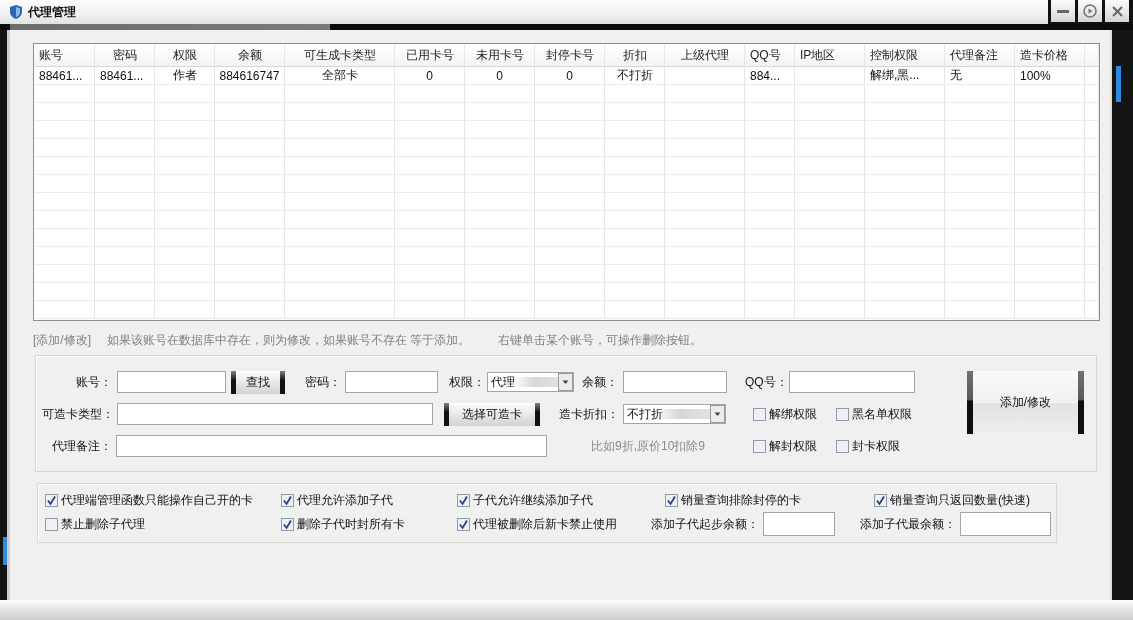  Describe the element at coordinates (1050, 55) in the screenshot. I see `column-header: 造卡价格` at that location.